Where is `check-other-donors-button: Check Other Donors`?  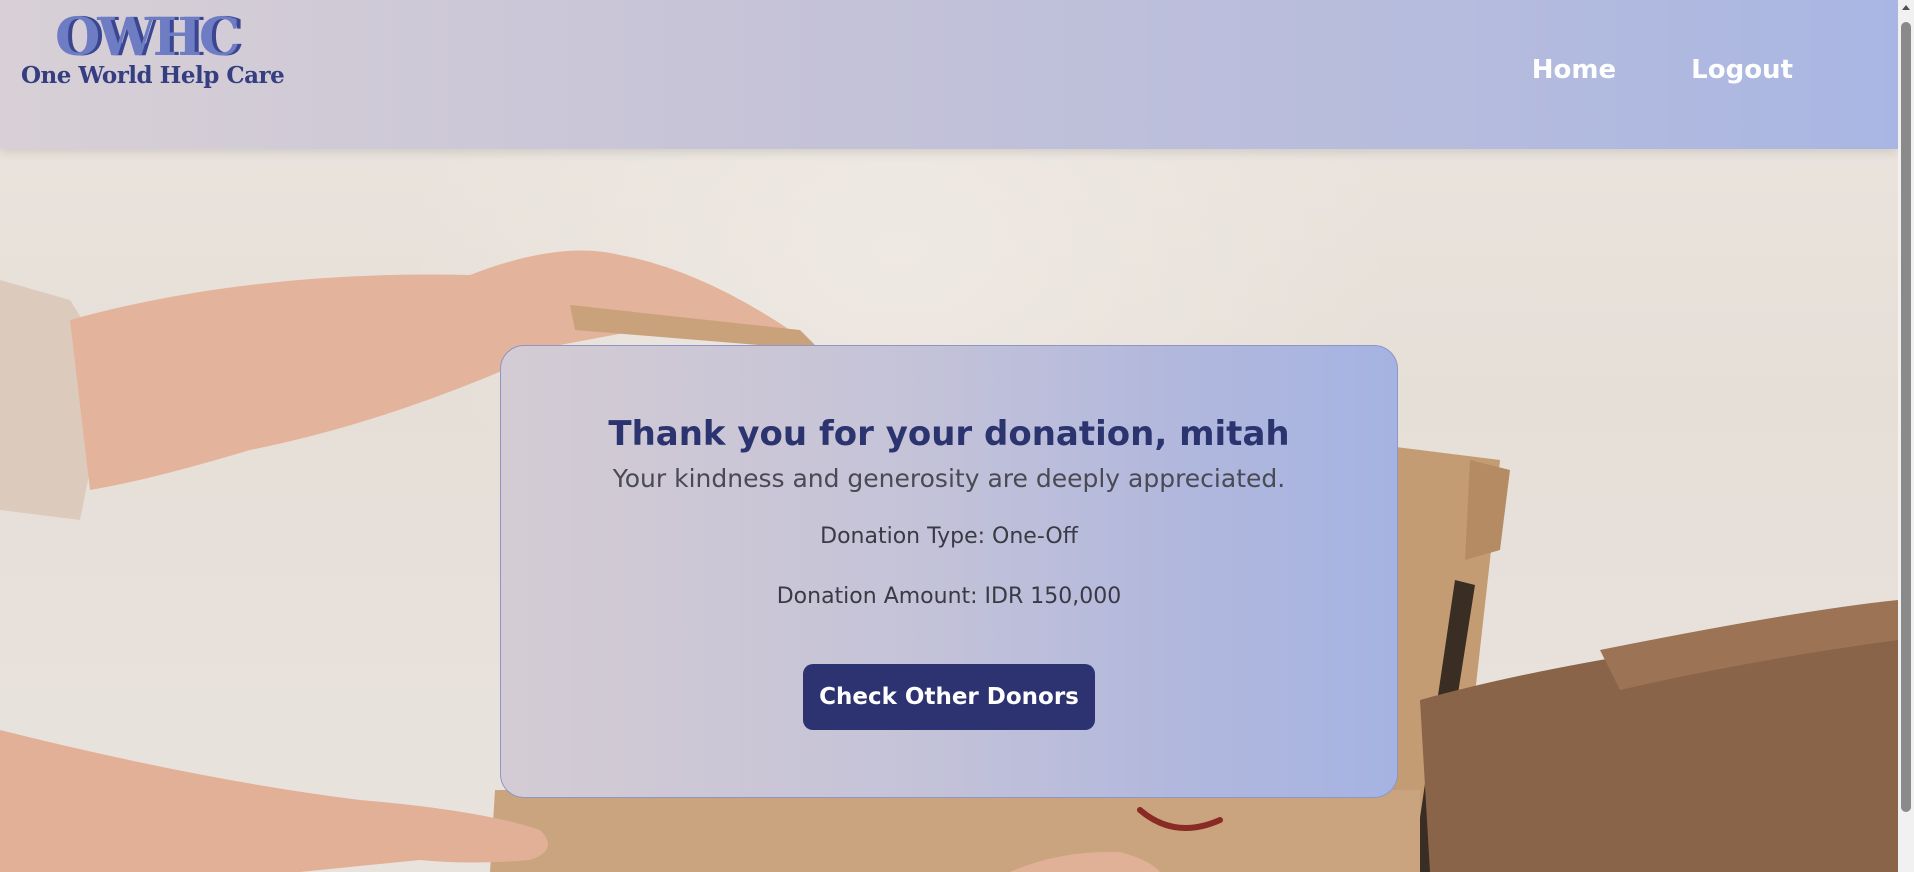 check-other-donors-button: Check Other Donors is located at coordinates (949, 697).